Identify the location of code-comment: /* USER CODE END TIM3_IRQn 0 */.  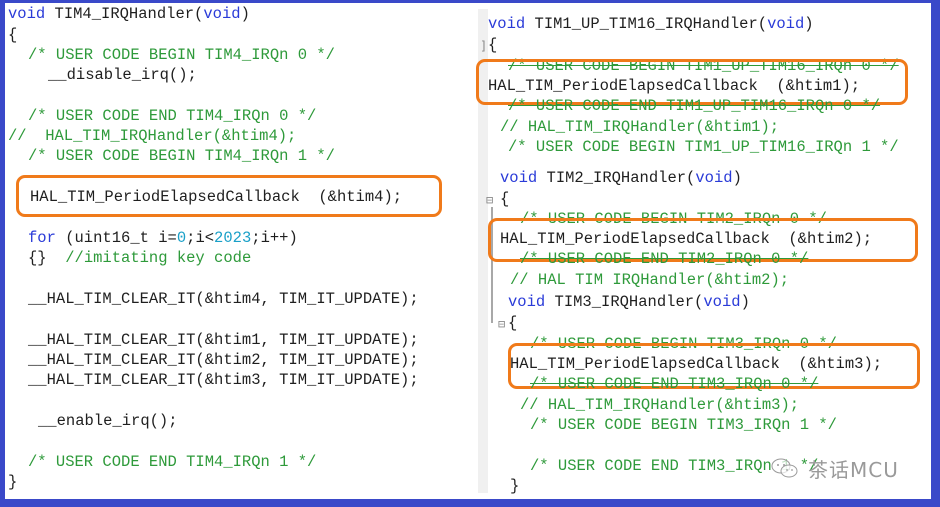
(674, 384).